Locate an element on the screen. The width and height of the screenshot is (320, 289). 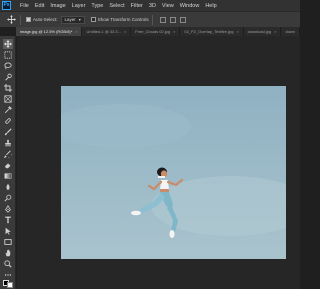
gradient-icon is located at coordinates (8, 176).